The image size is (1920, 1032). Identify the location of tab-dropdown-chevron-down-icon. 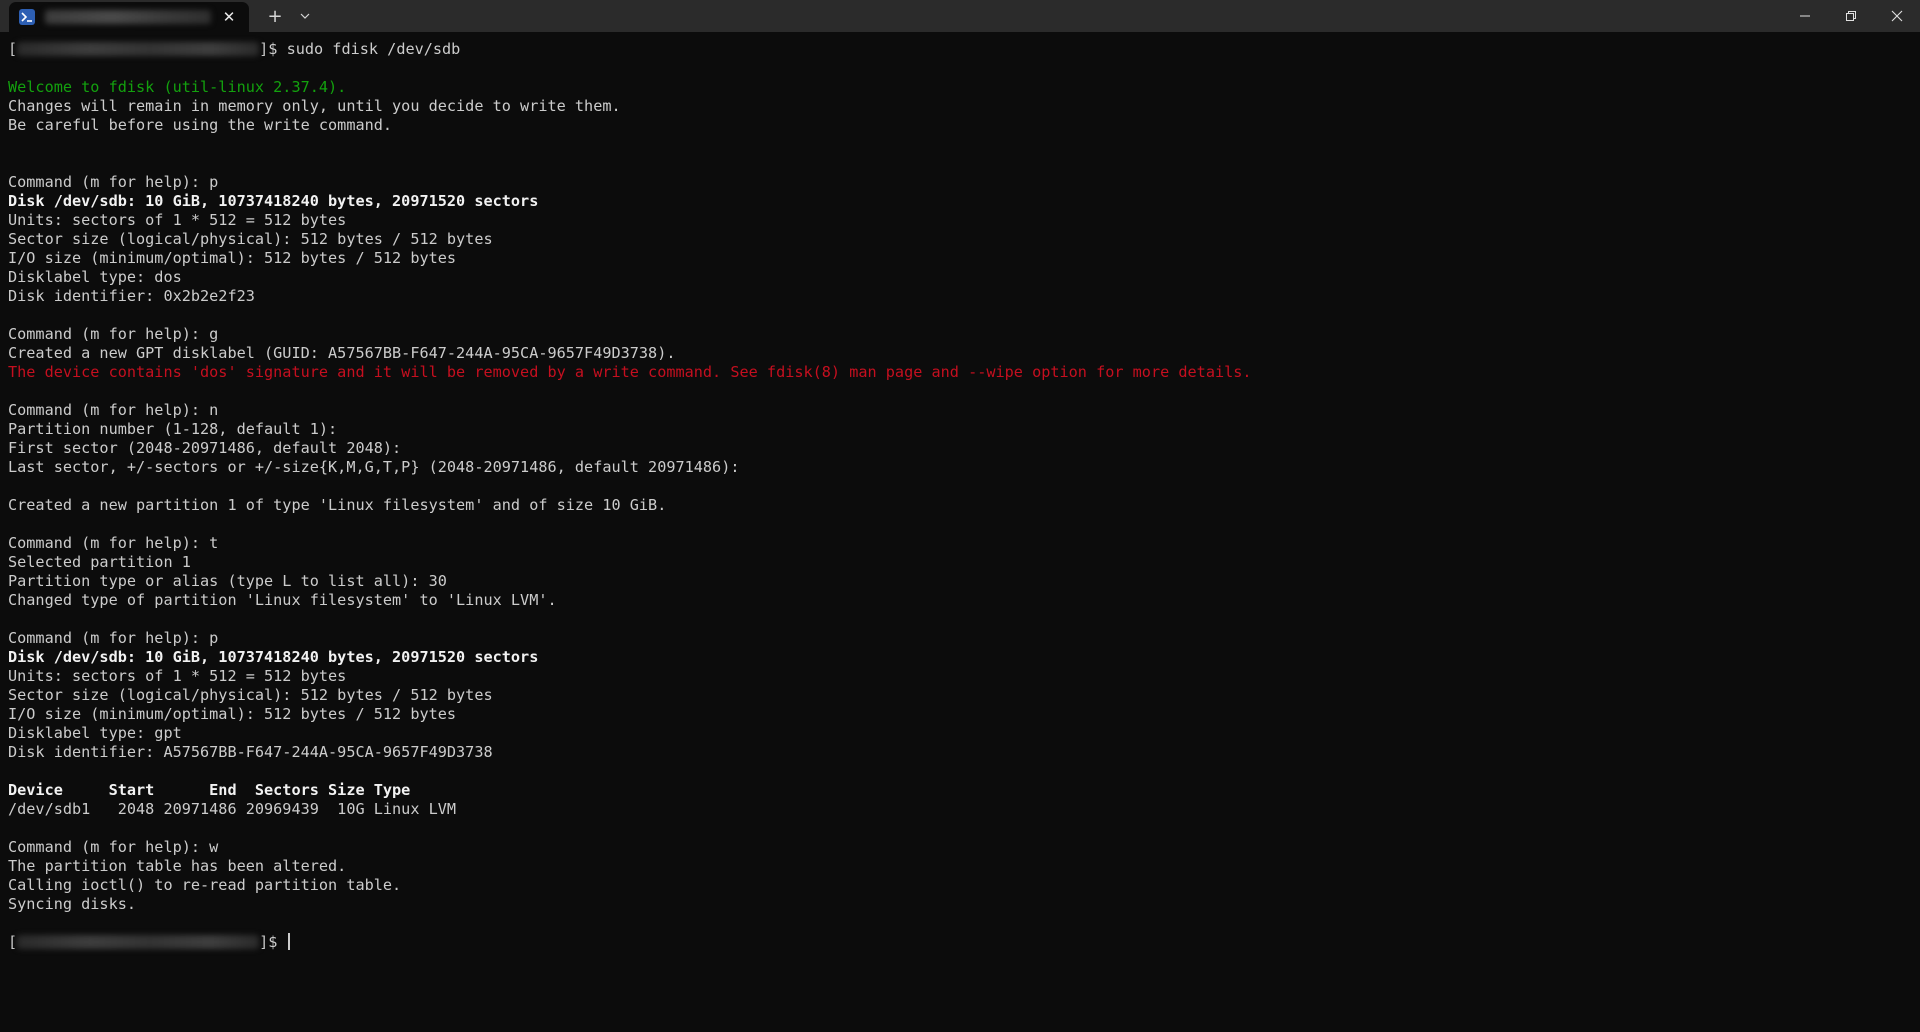
(305, 16).